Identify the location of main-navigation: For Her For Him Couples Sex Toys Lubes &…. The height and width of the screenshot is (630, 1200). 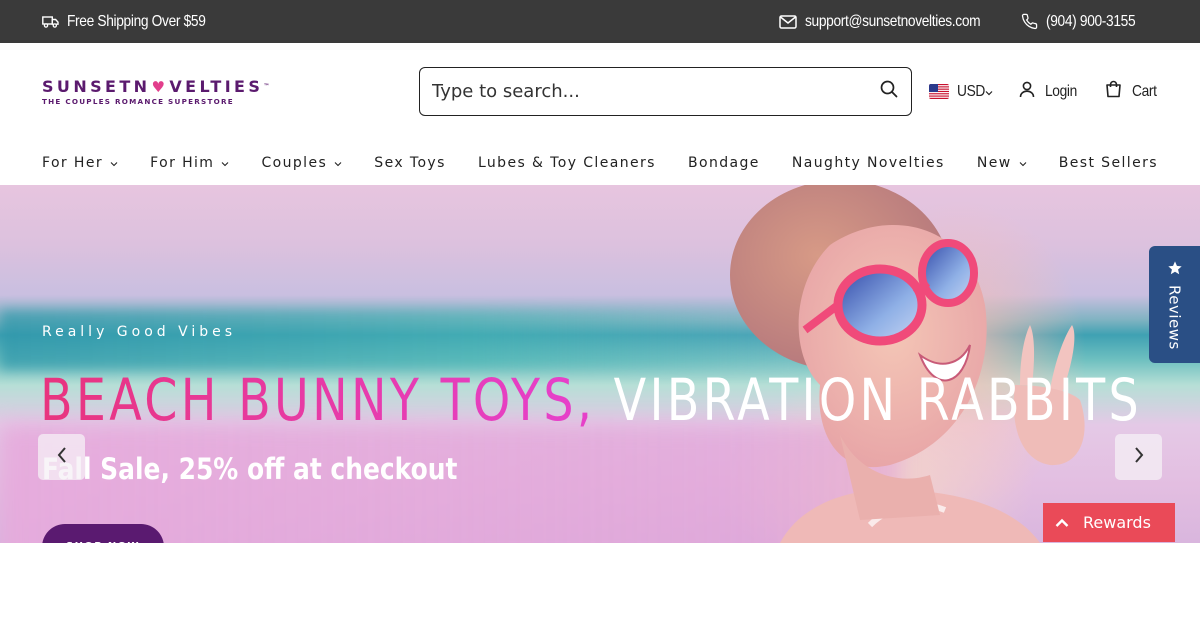
(600, 162).